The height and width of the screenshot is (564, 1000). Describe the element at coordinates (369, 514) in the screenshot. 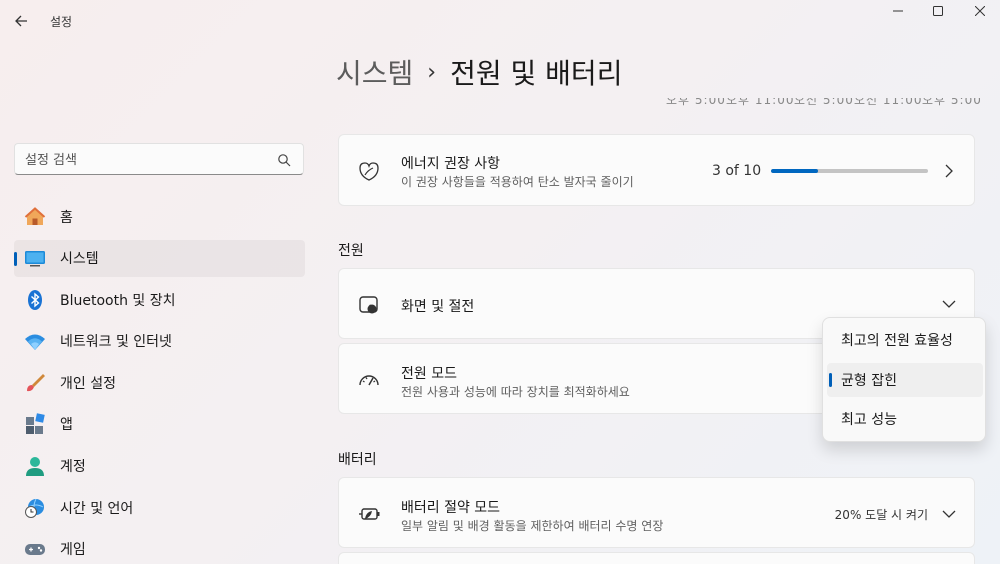

I see `battery-saver-icon` at that location.